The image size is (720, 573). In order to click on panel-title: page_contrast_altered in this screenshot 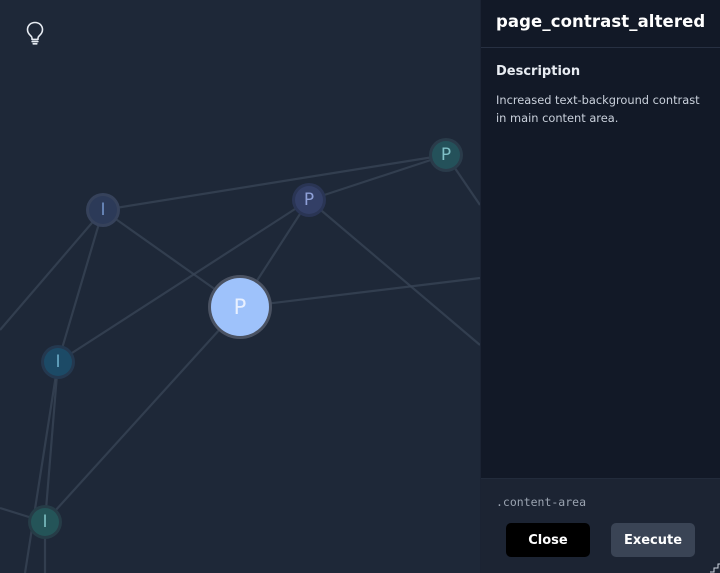, I will do `click(601, 21)`.